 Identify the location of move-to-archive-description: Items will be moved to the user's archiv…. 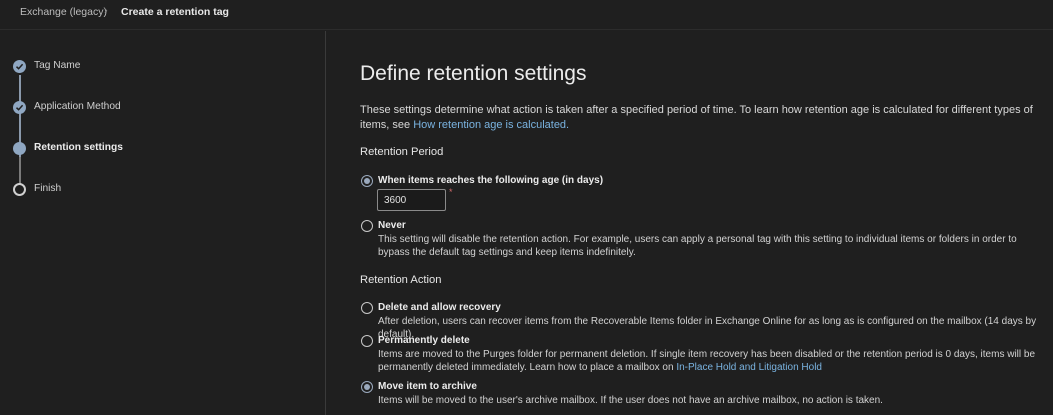
(630, 400).